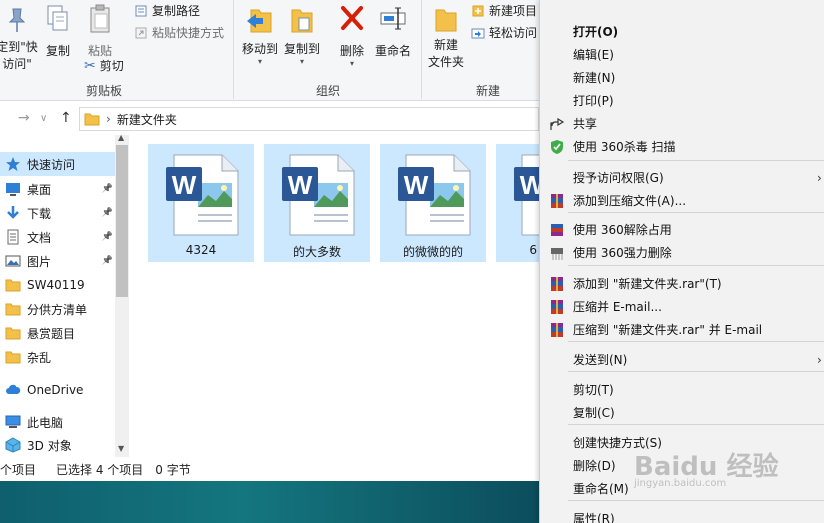 This screenshot has width=824, height=523. Describe the element at coordinates (269, 502) in the screenshot. I see `desktop-background` at that location.